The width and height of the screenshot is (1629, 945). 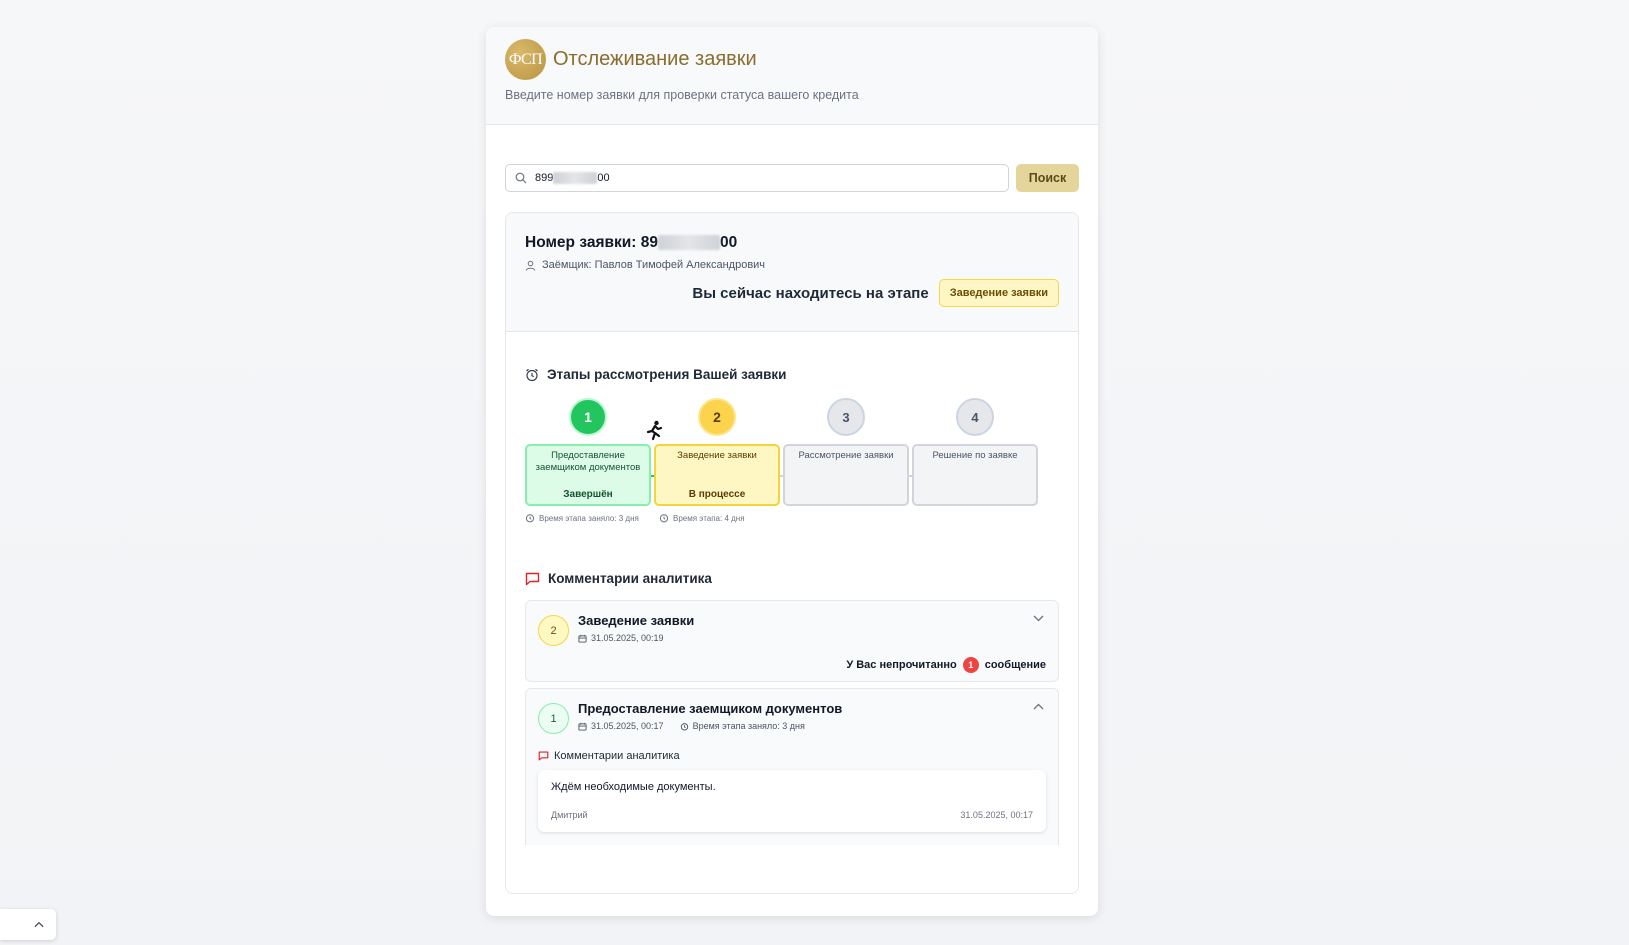 What do you see at coordinates (717, 475) in the screenshot?
I see `stage-2-card: Заведение заявки В процессе` at bounding box center [717, 475].